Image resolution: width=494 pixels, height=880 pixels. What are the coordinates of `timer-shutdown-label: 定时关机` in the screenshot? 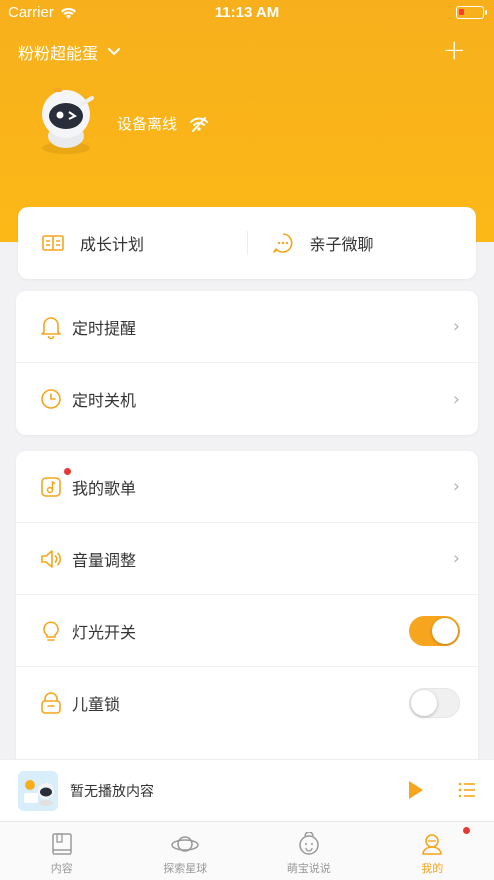 It's located at (104, 400).